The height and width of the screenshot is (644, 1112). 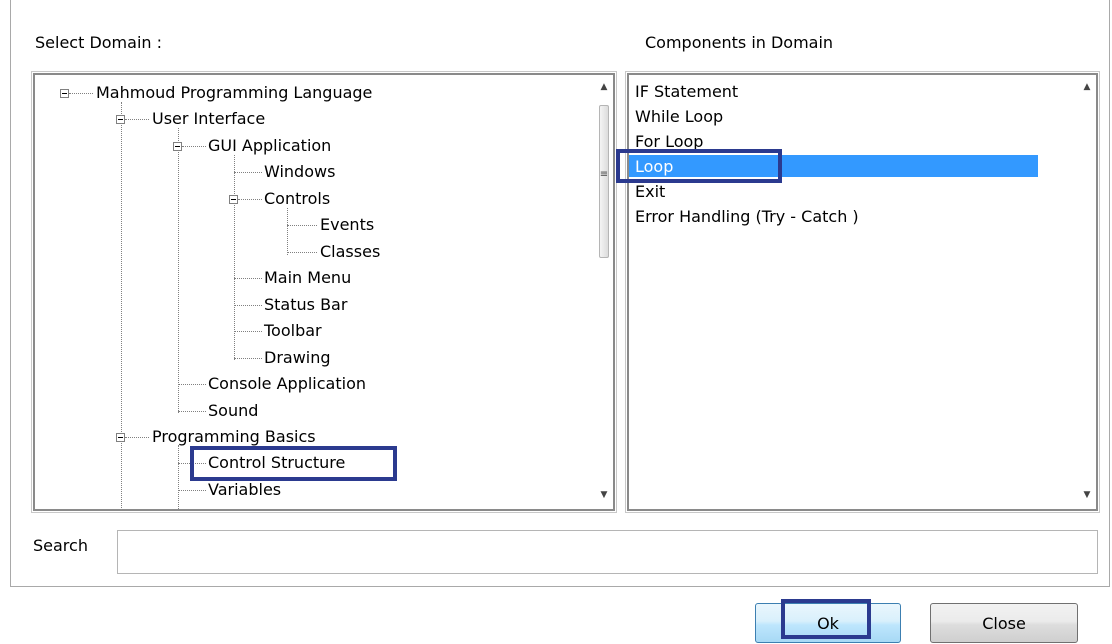 What do you see at coordinates (686, 92) in the screenshot?
I see `list-item: IF Statement` at bounding box center [686, 92].